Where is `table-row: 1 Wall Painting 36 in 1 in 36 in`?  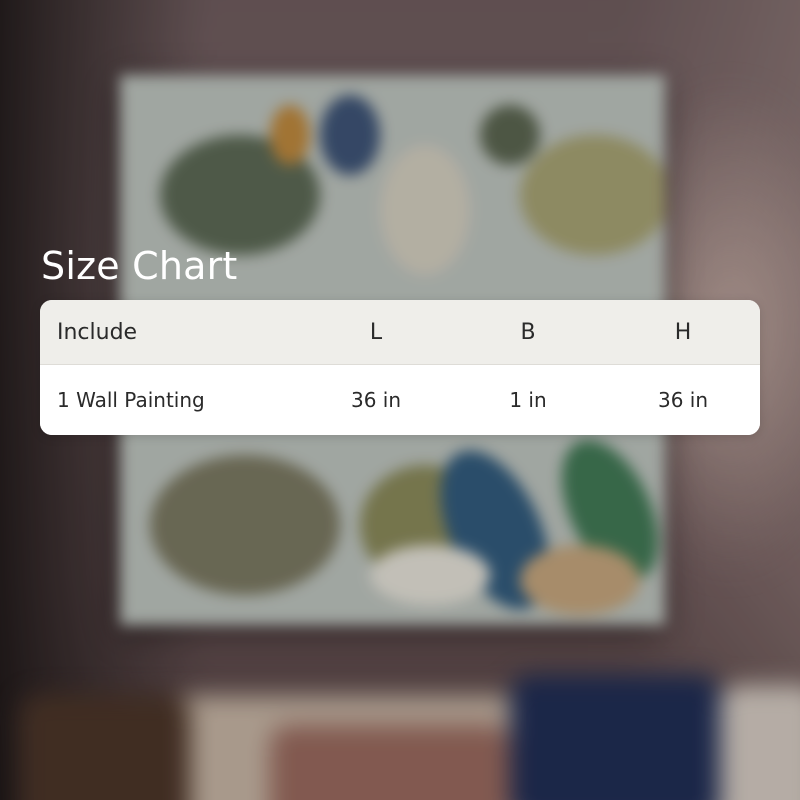 table-row: 1 Wall Painting 36 in 1 in 36 in is located at coordinates (400, 400).